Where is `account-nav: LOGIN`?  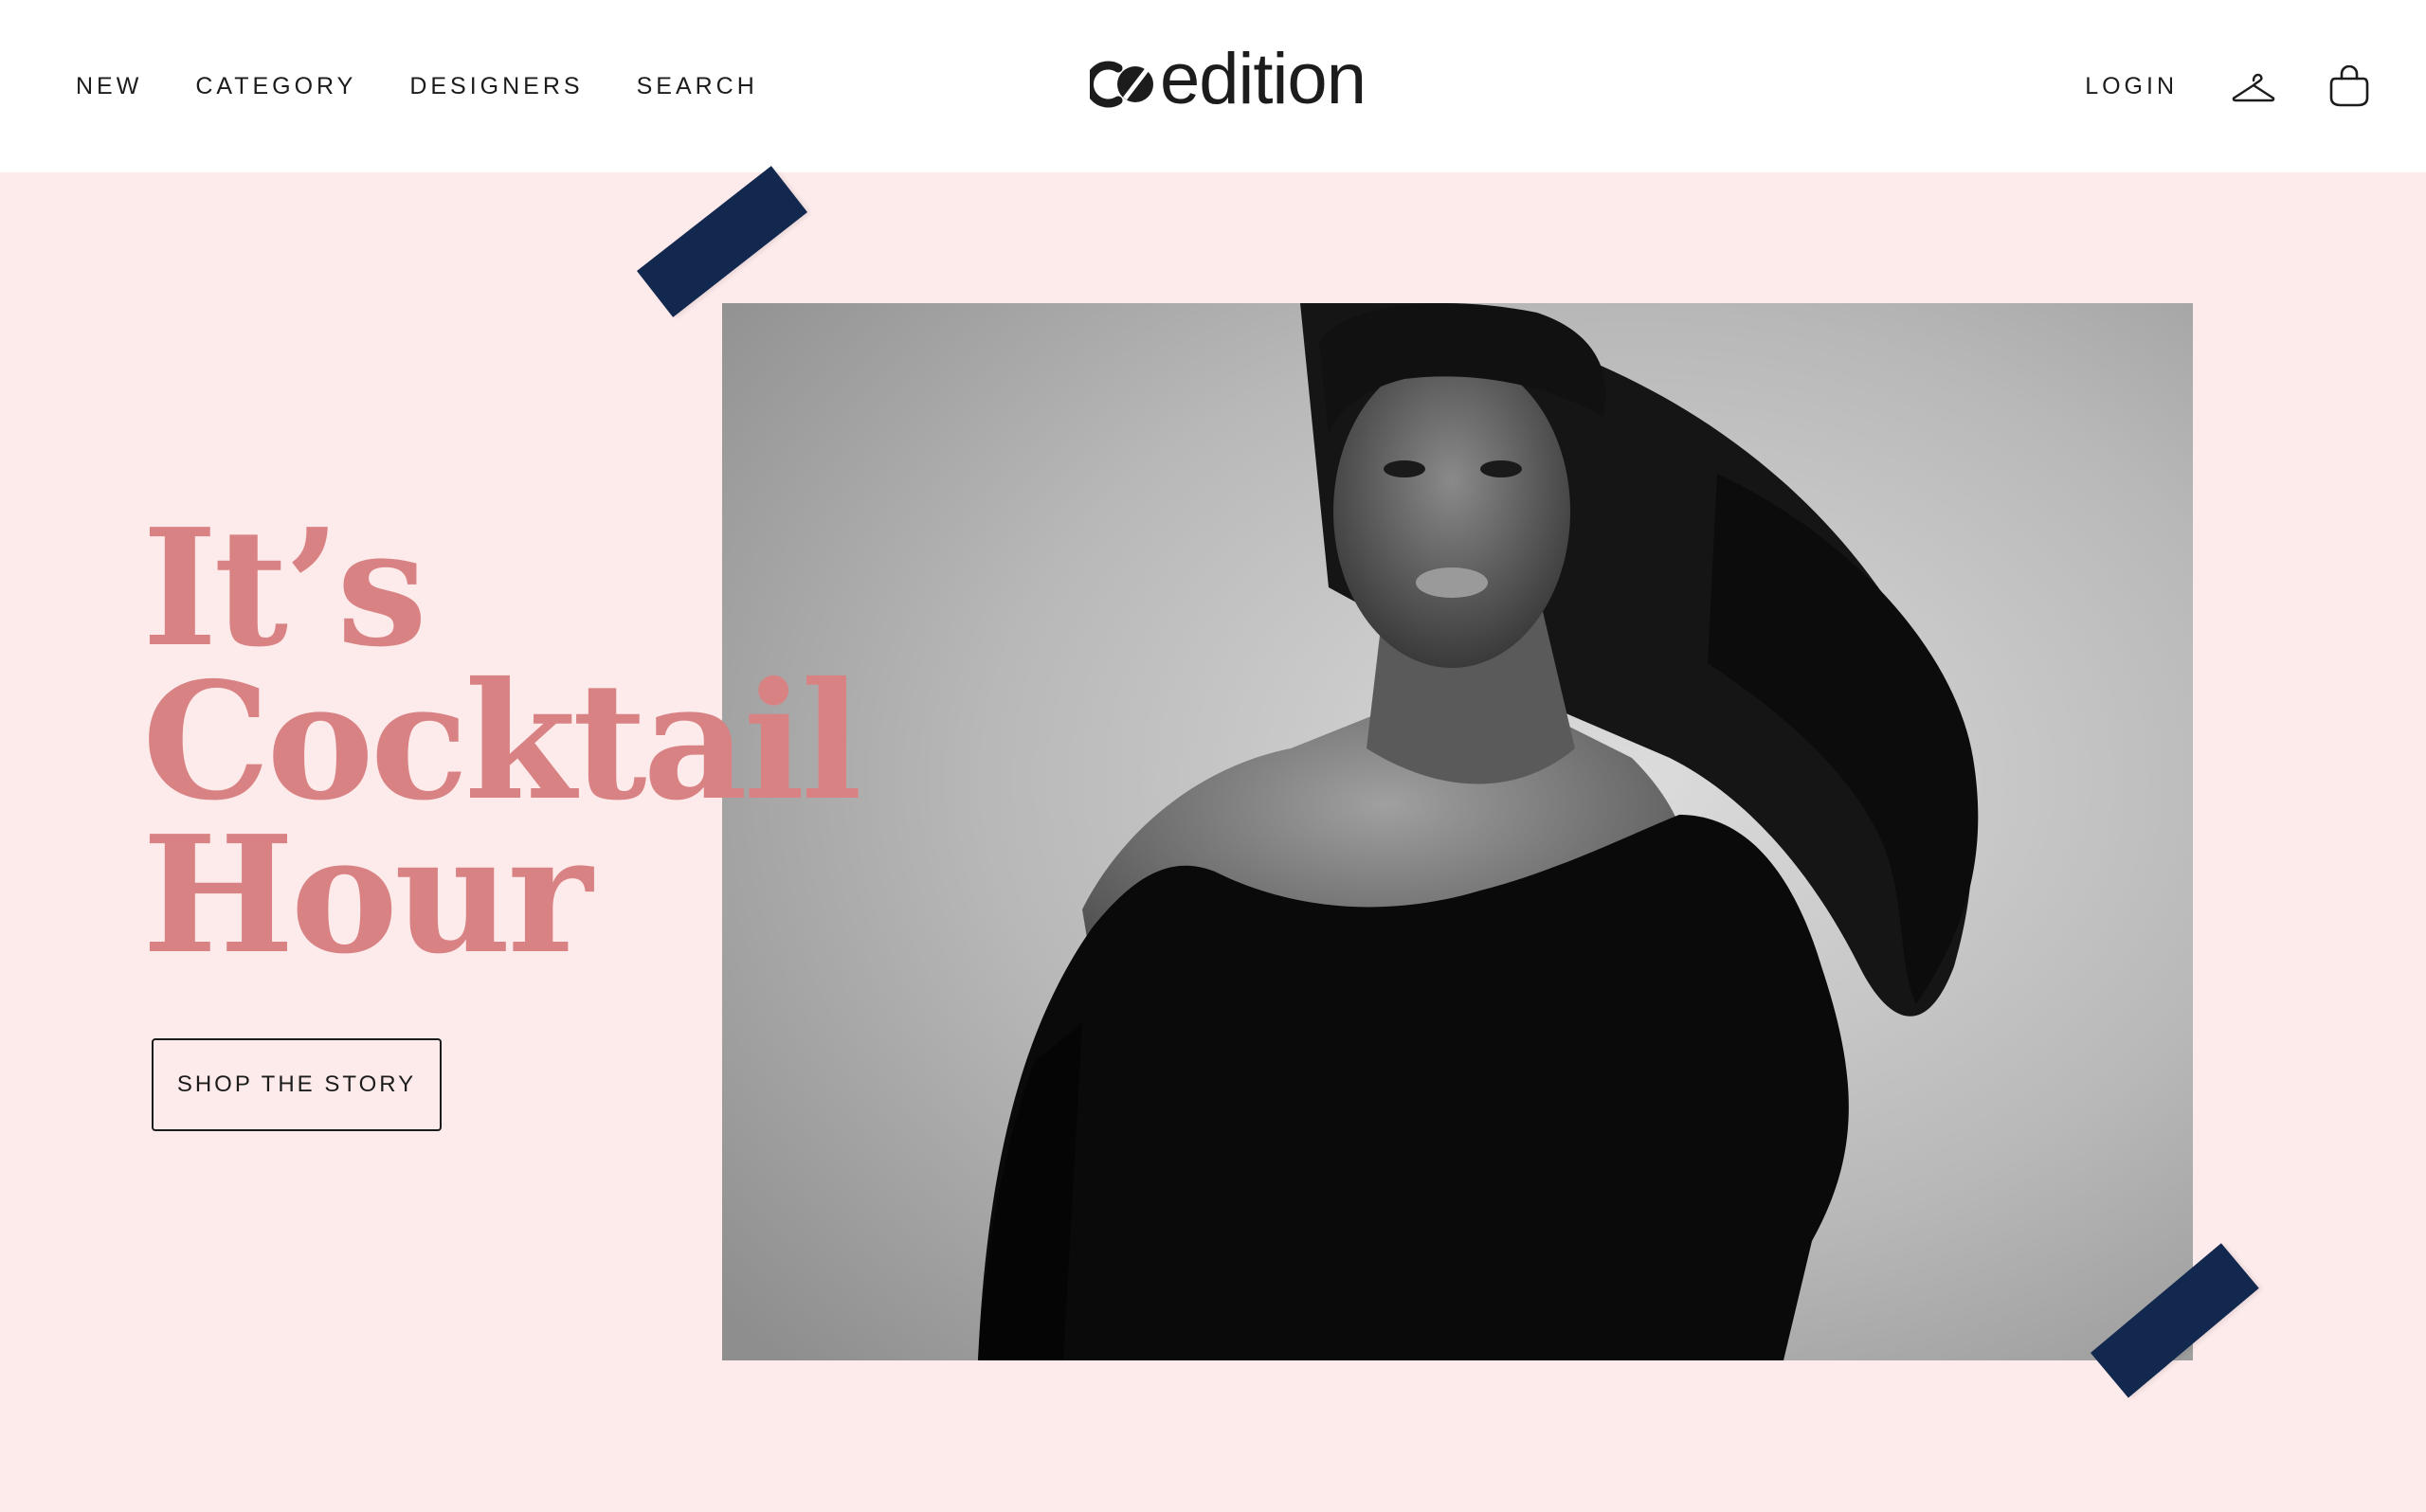
account-nav: LOGIN is located at coordinates (2227, 86).